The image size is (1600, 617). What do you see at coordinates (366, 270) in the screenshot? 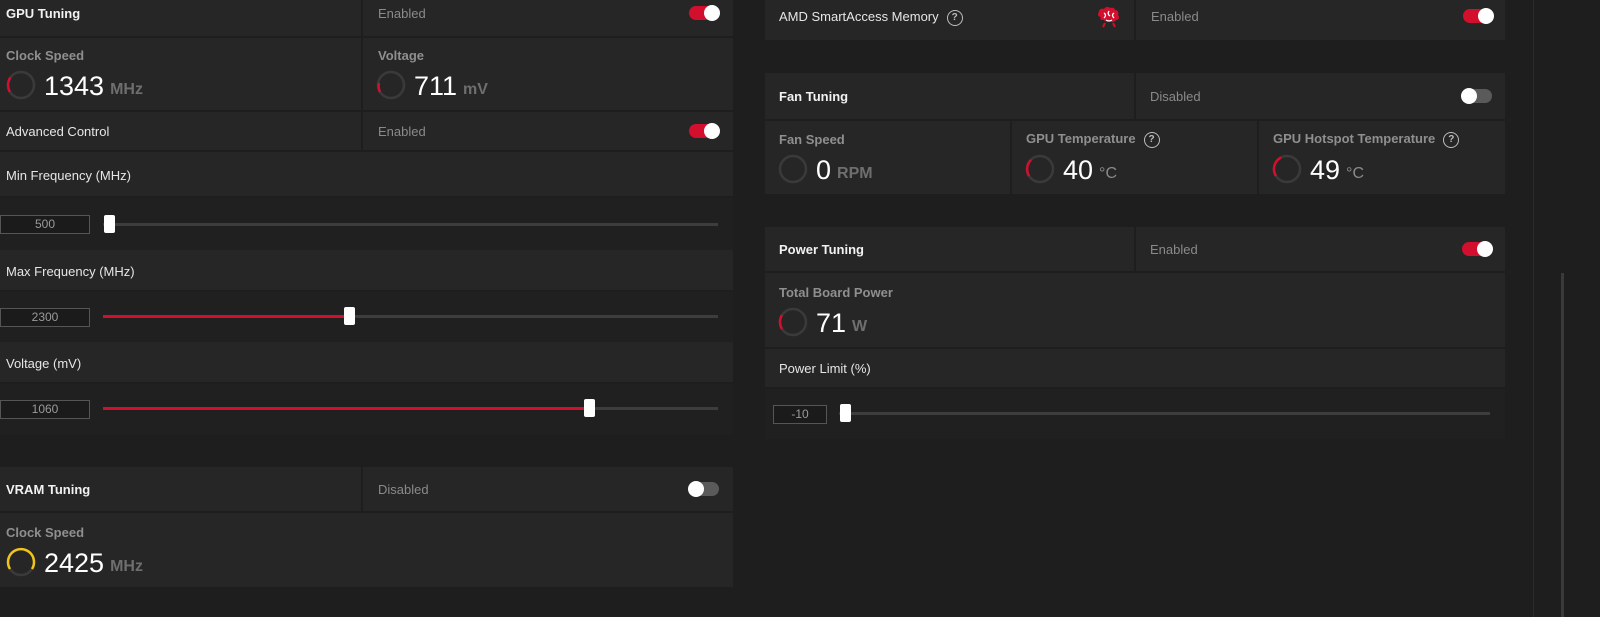
I see `max-frequency-label-row: Max Frequency (MHz)` at bounding box center [366, 270].